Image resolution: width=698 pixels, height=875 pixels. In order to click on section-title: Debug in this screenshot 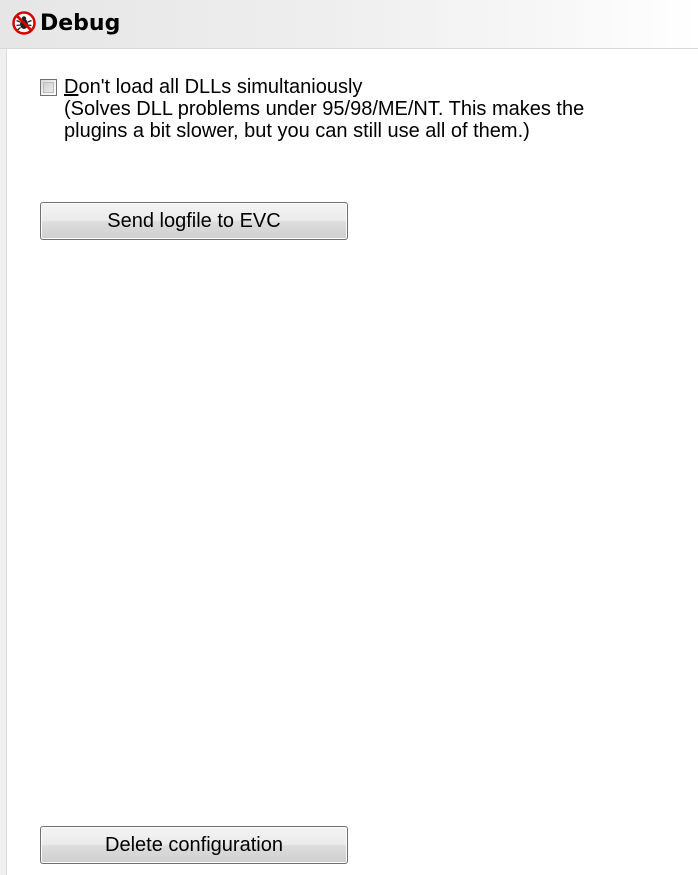, I will do `click(80, 23)`.